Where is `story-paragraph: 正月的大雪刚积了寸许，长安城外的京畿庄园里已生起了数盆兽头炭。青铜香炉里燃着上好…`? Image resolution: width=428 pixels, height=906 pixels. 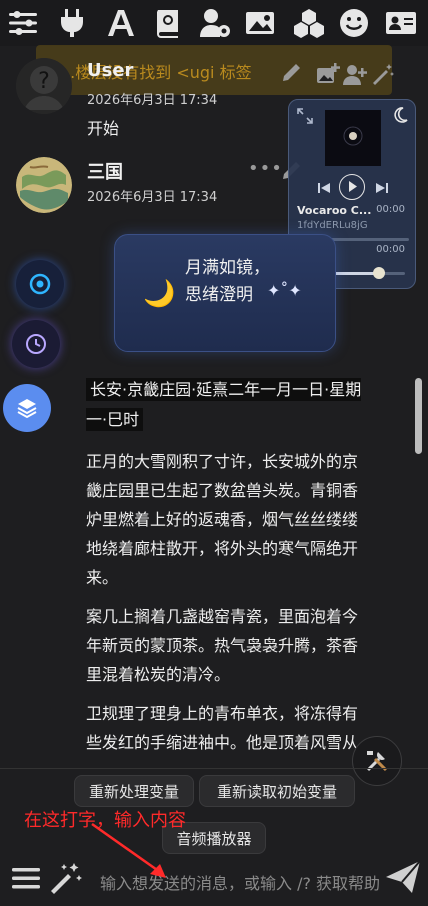
story-paragraph: 正月的大雪刚积了寸许，长安城外的京畿庄园里已生起了数盆兽头炭。青铜香炉里燃着上好… is located at coordinates (222, 519).